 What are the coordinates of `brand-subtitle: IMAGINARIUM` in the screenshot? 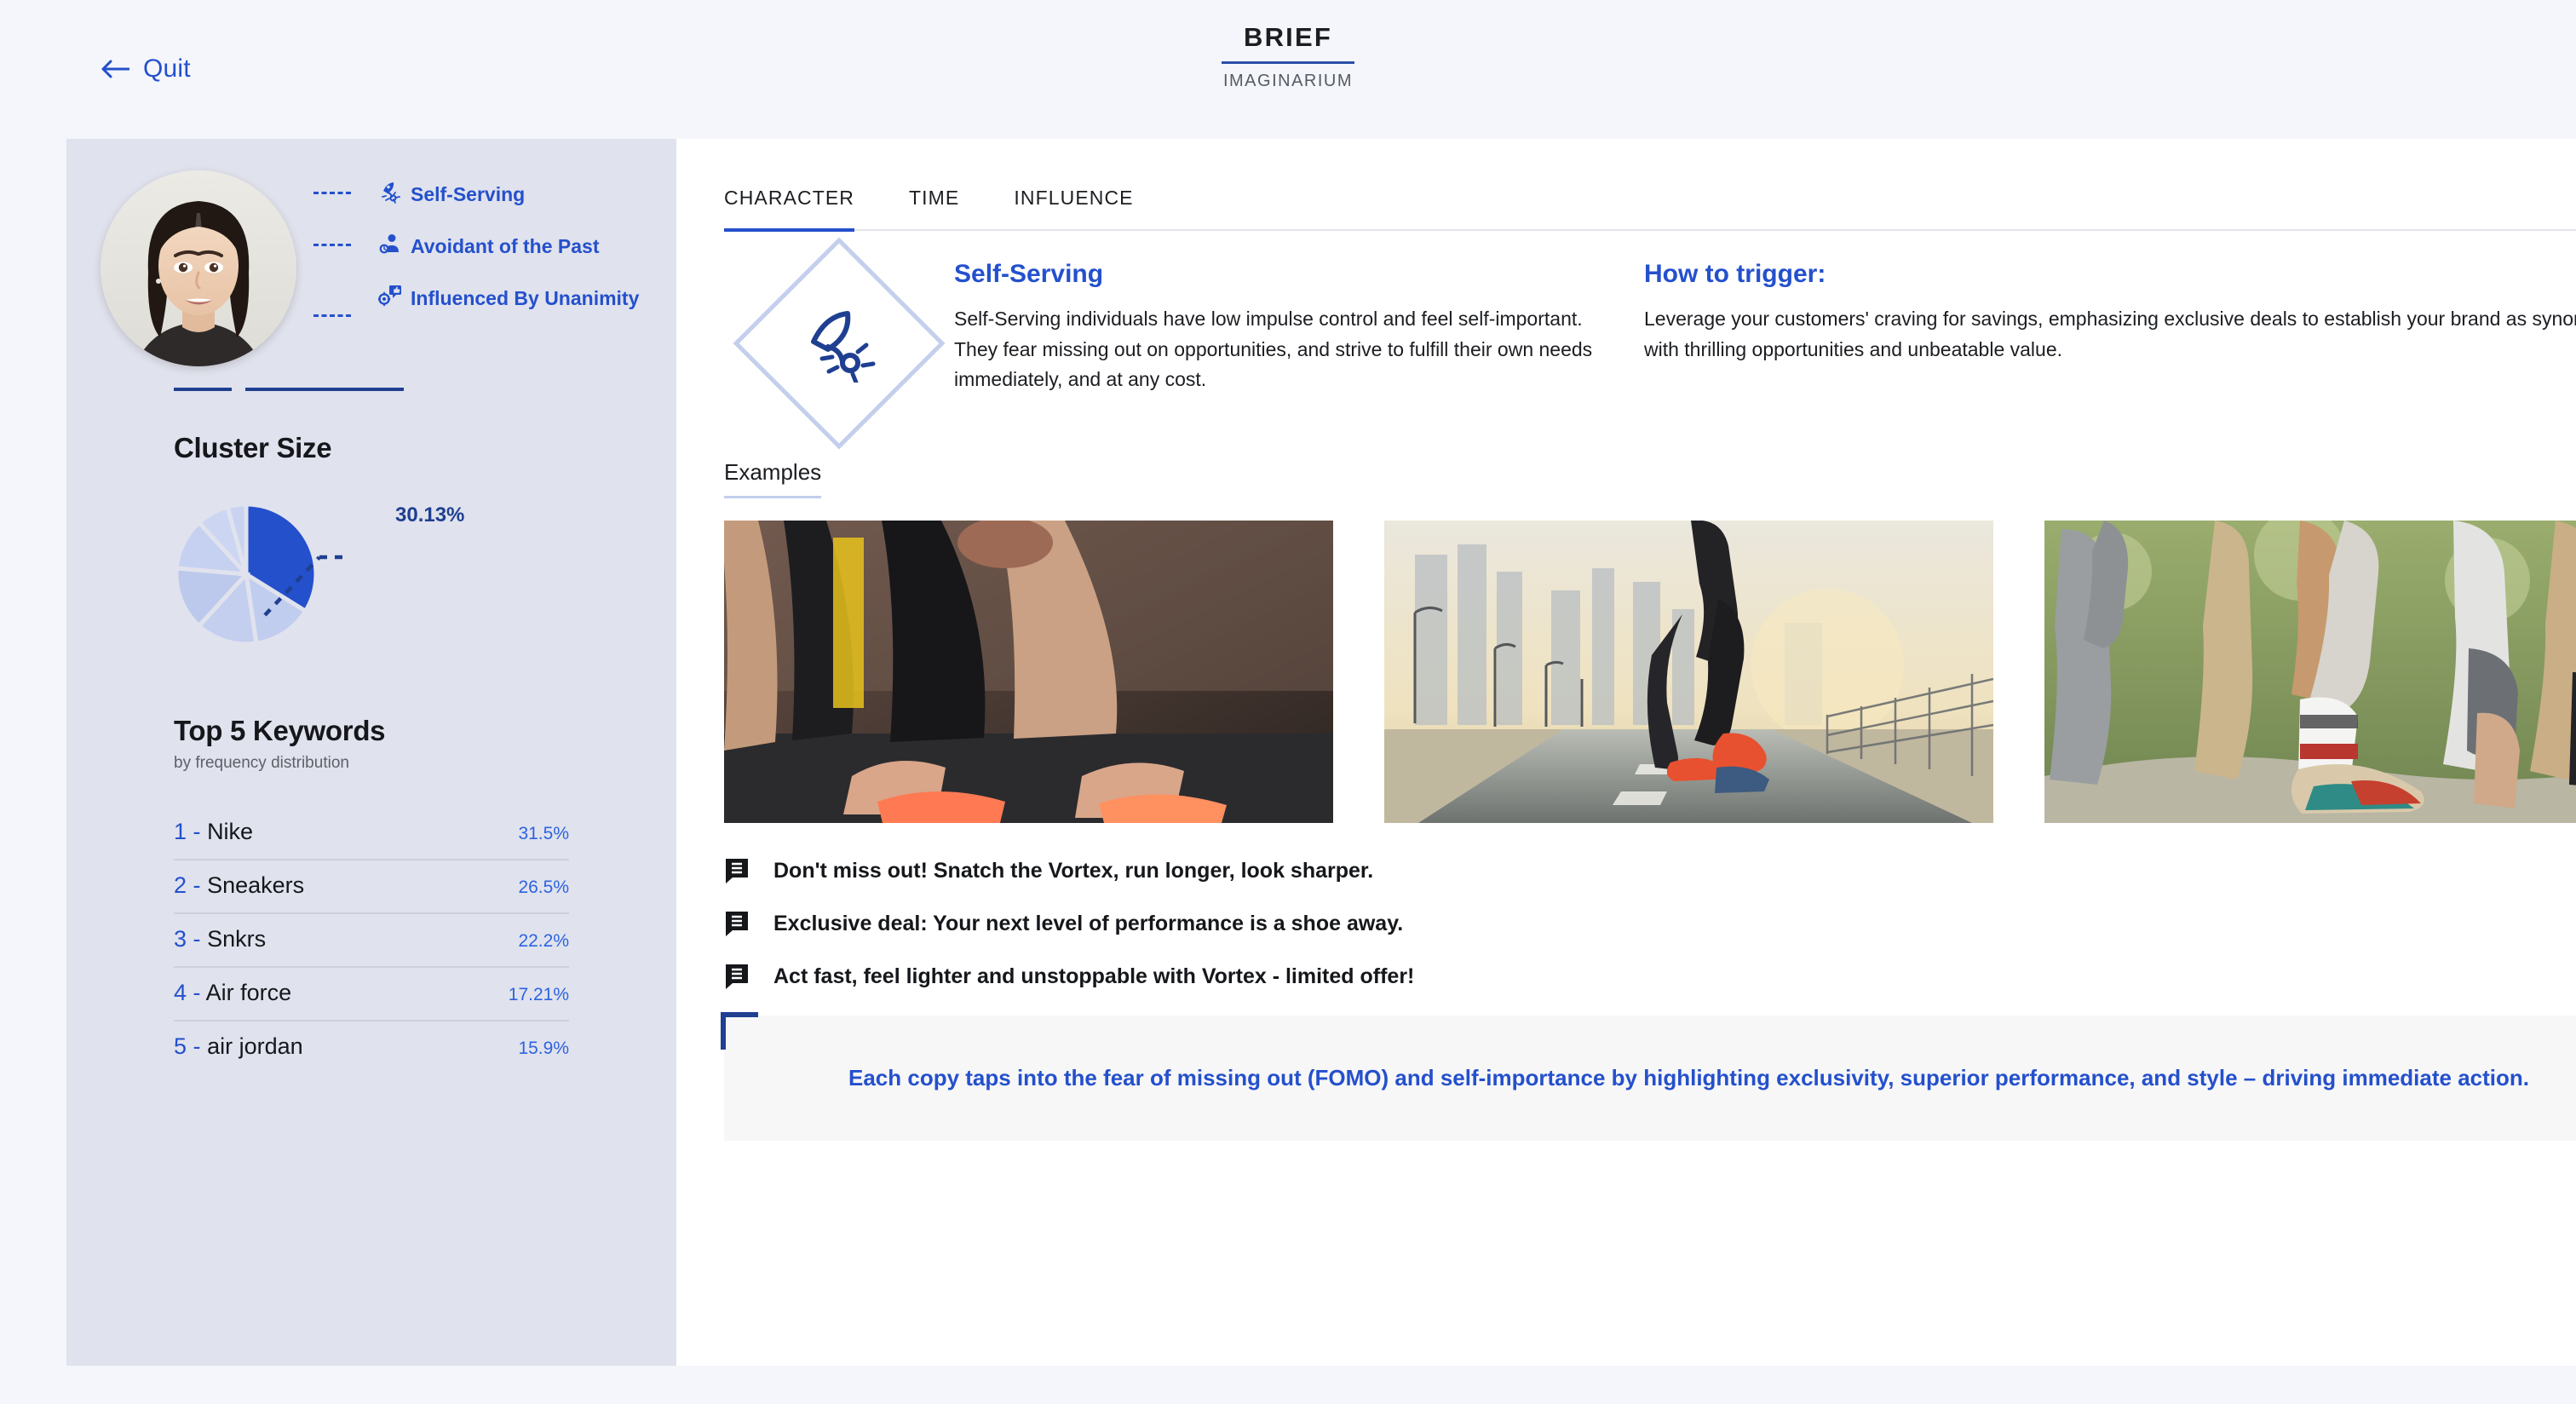 It's located at (1288, 81).